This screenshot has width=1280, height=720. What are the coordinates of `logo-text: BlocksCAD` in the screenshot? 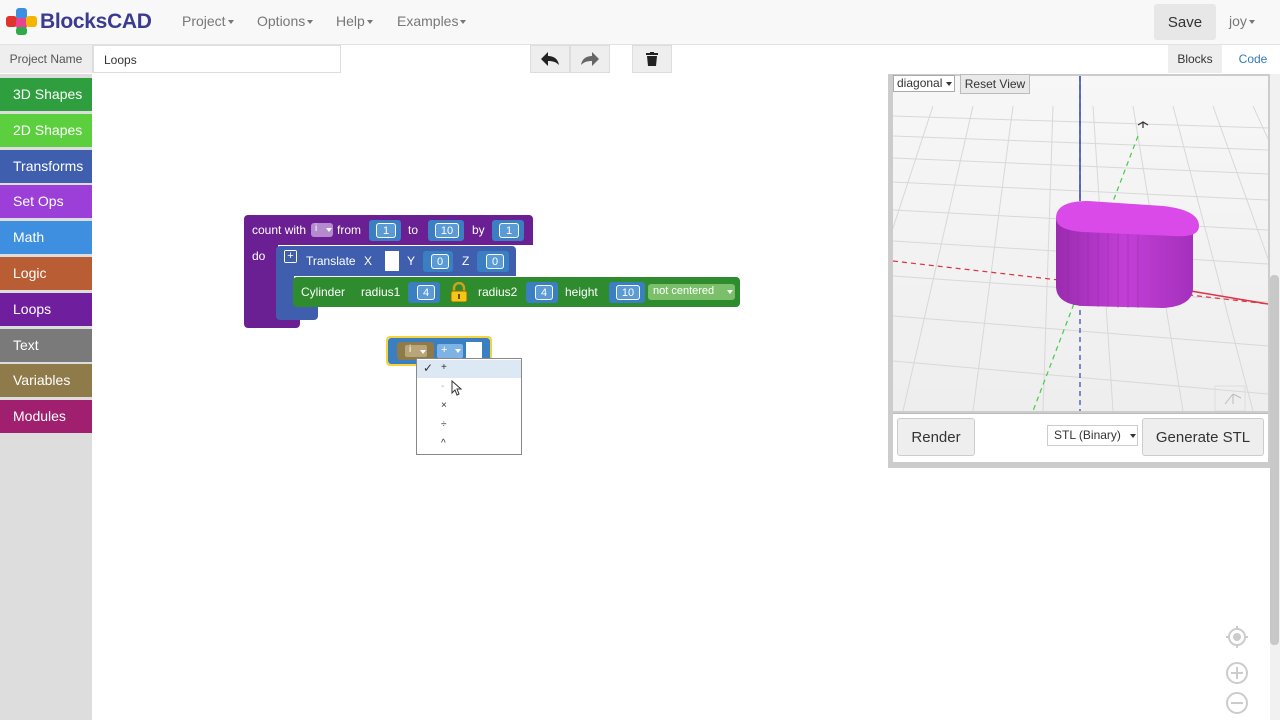 It's located at (96, 21).